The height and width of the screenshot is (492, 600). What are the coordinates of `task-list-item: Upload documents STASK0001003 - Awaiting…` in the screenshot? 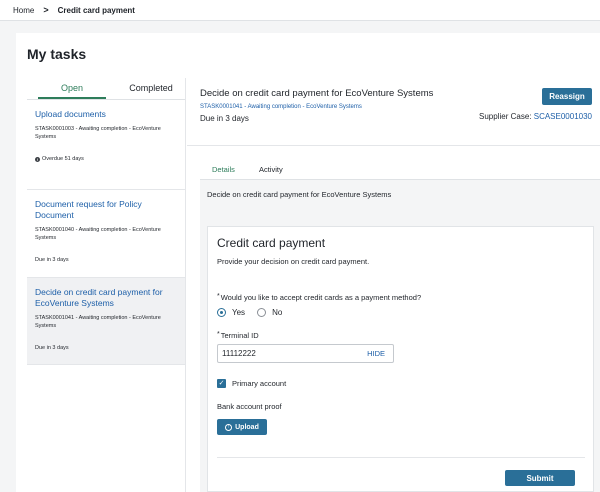 It's located at (106, 145).